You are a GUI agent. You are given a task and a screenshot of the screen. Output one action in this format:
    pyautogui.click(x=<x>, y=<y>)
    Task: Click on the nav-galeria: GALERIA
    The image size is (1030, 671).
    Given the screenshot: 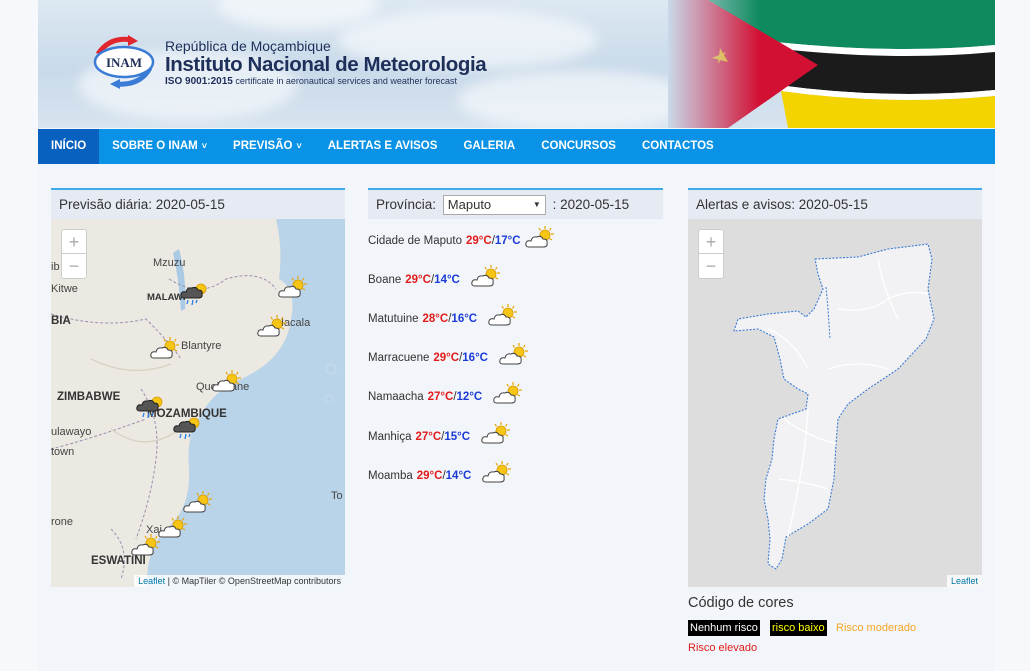 What is the action you would take?
    pyautogui.click(x=489, y=146)
    